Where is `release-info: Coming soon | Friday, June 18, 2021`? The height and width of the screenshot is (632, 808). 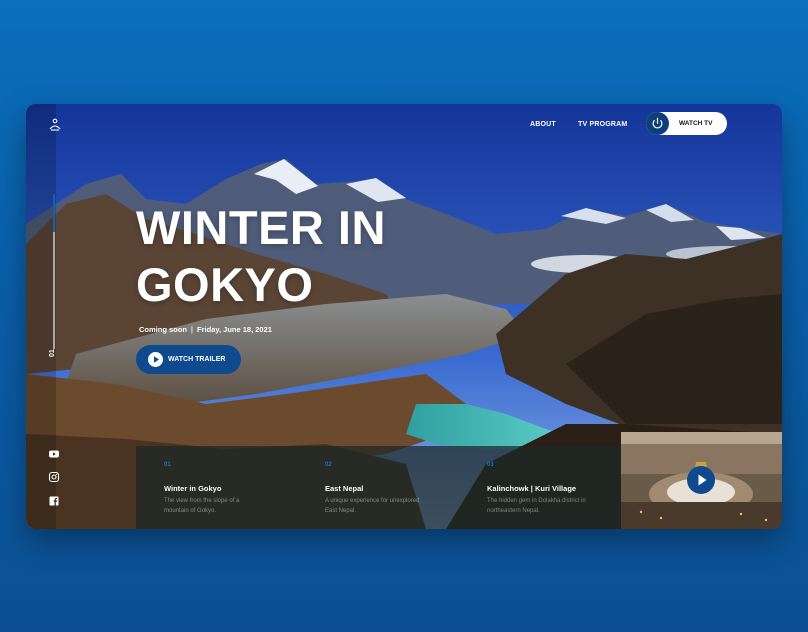 release-info: Coming soon | Friday, June 18, 2021 is located at coordinates (205, 329).